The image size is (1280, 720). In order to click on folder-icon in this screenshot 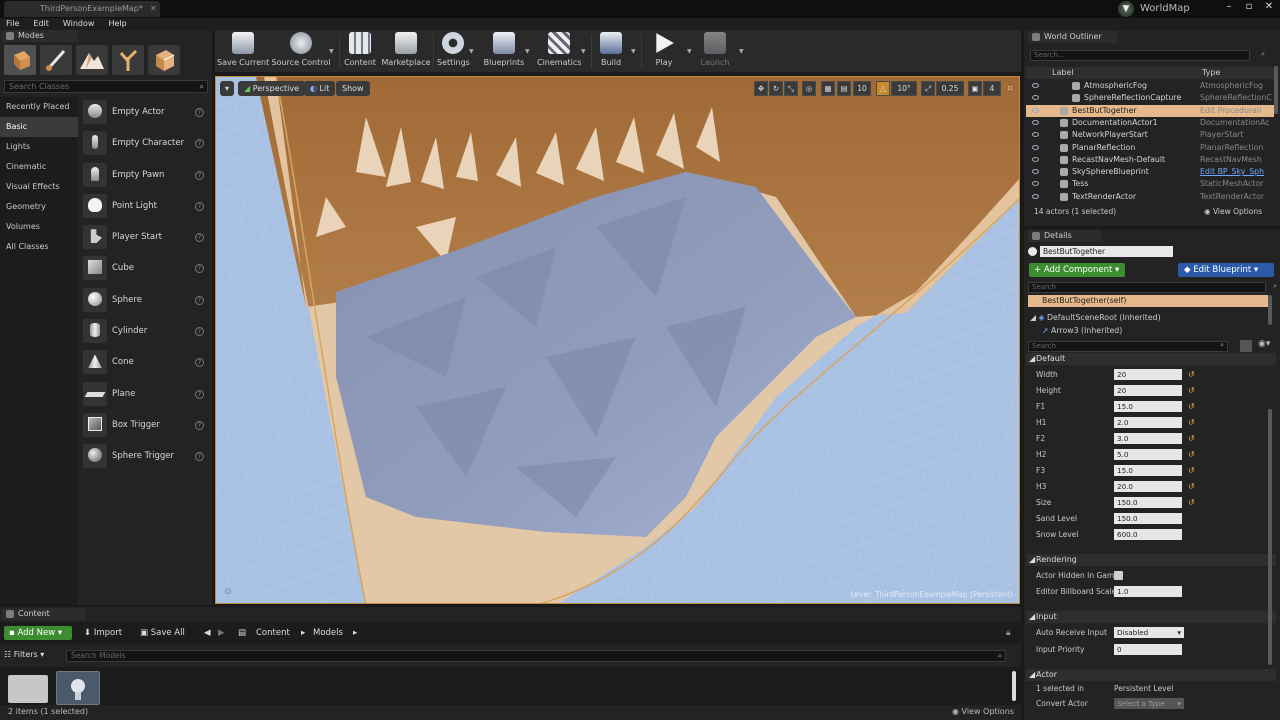, I will do `click(28, 689)`.